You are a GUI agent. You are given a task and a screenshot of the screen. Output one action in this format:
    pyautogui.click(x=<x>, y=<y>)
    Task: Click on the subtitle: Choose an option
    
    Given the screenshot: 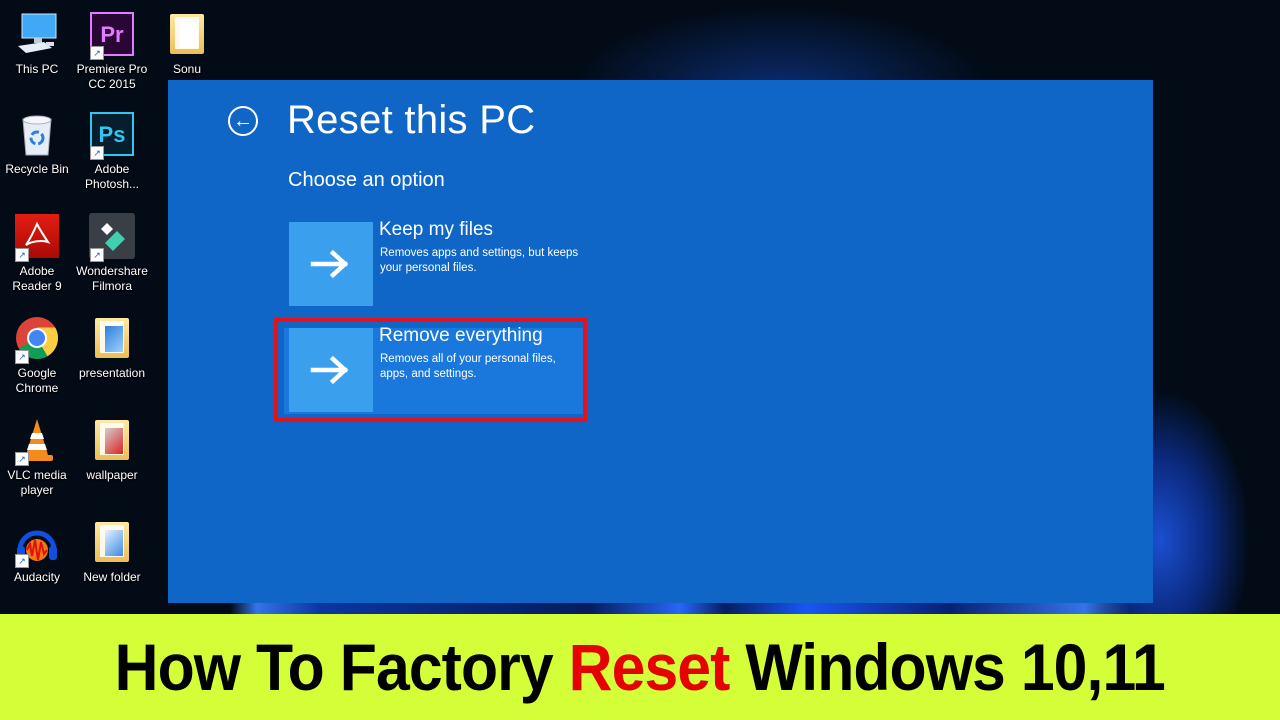 What is the action you would take?
    pyautogui.click(x=366, y=180)
    